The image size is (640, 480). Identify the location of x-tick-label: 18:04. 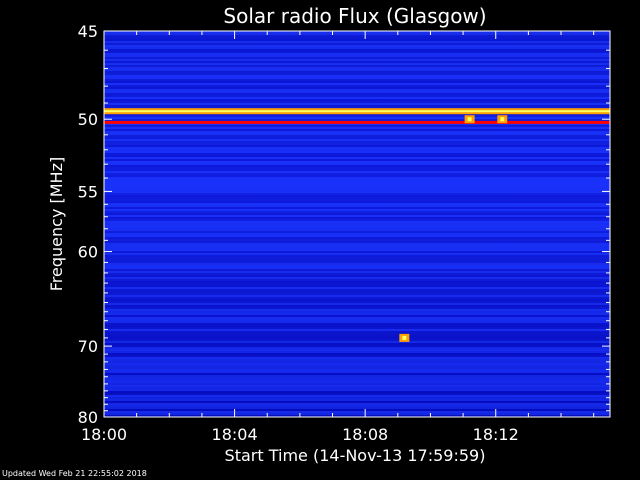
(235, 434).